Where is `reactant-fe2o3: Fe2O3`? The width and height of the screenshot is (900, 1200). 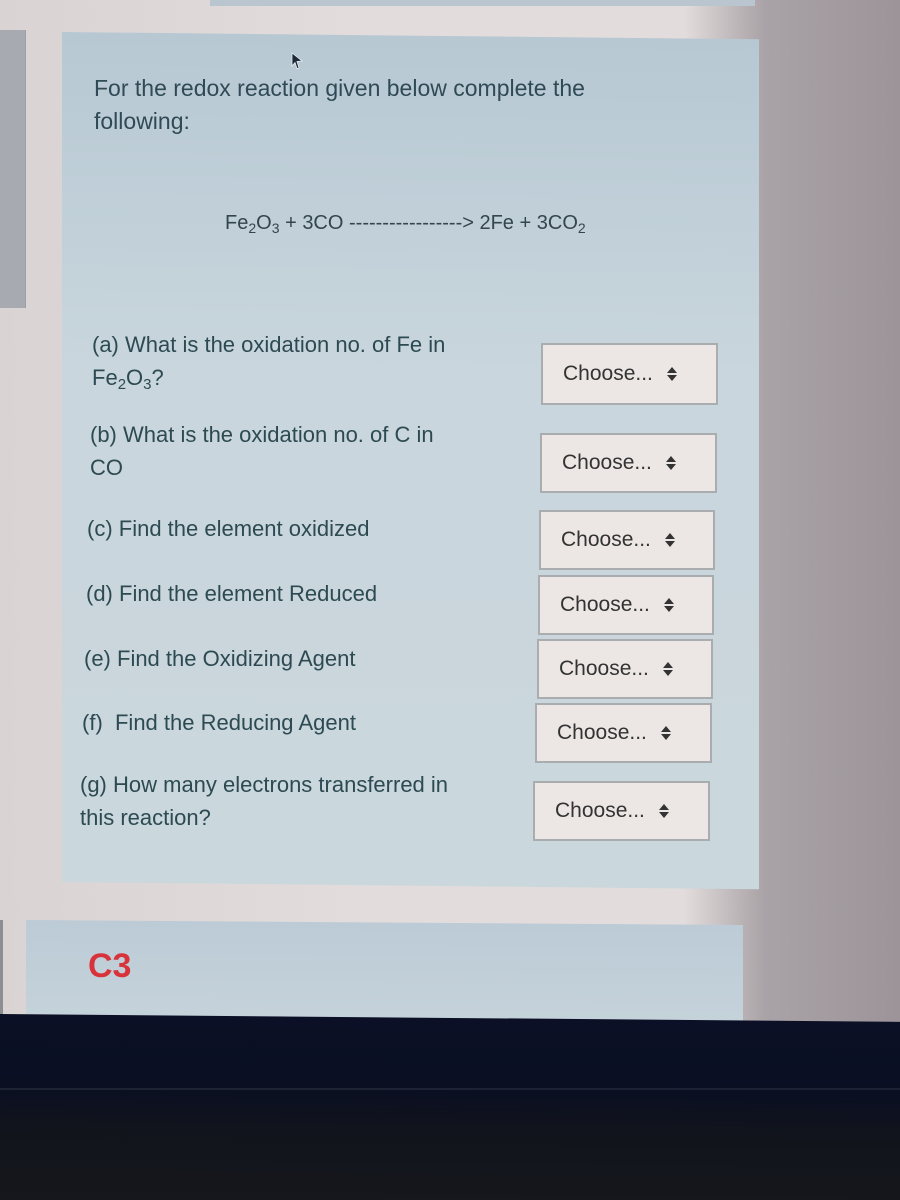 reactant-fe2o3: Fe2O3 is located at coordinates (252, 224).